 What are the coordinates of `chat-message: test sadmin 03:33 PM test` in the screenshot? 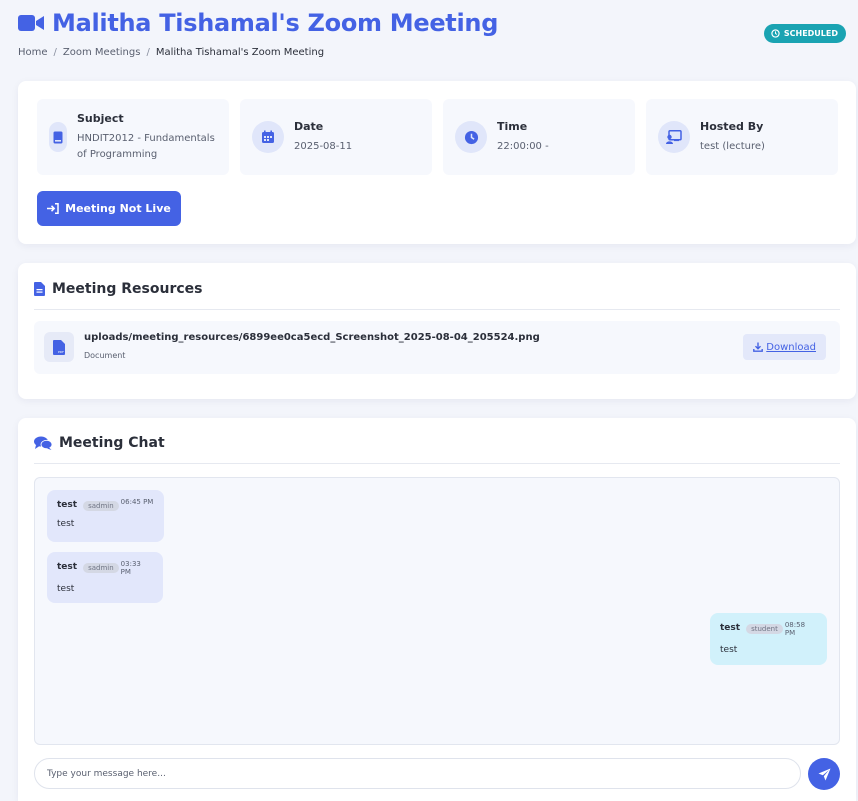 It's located at (105, 577).